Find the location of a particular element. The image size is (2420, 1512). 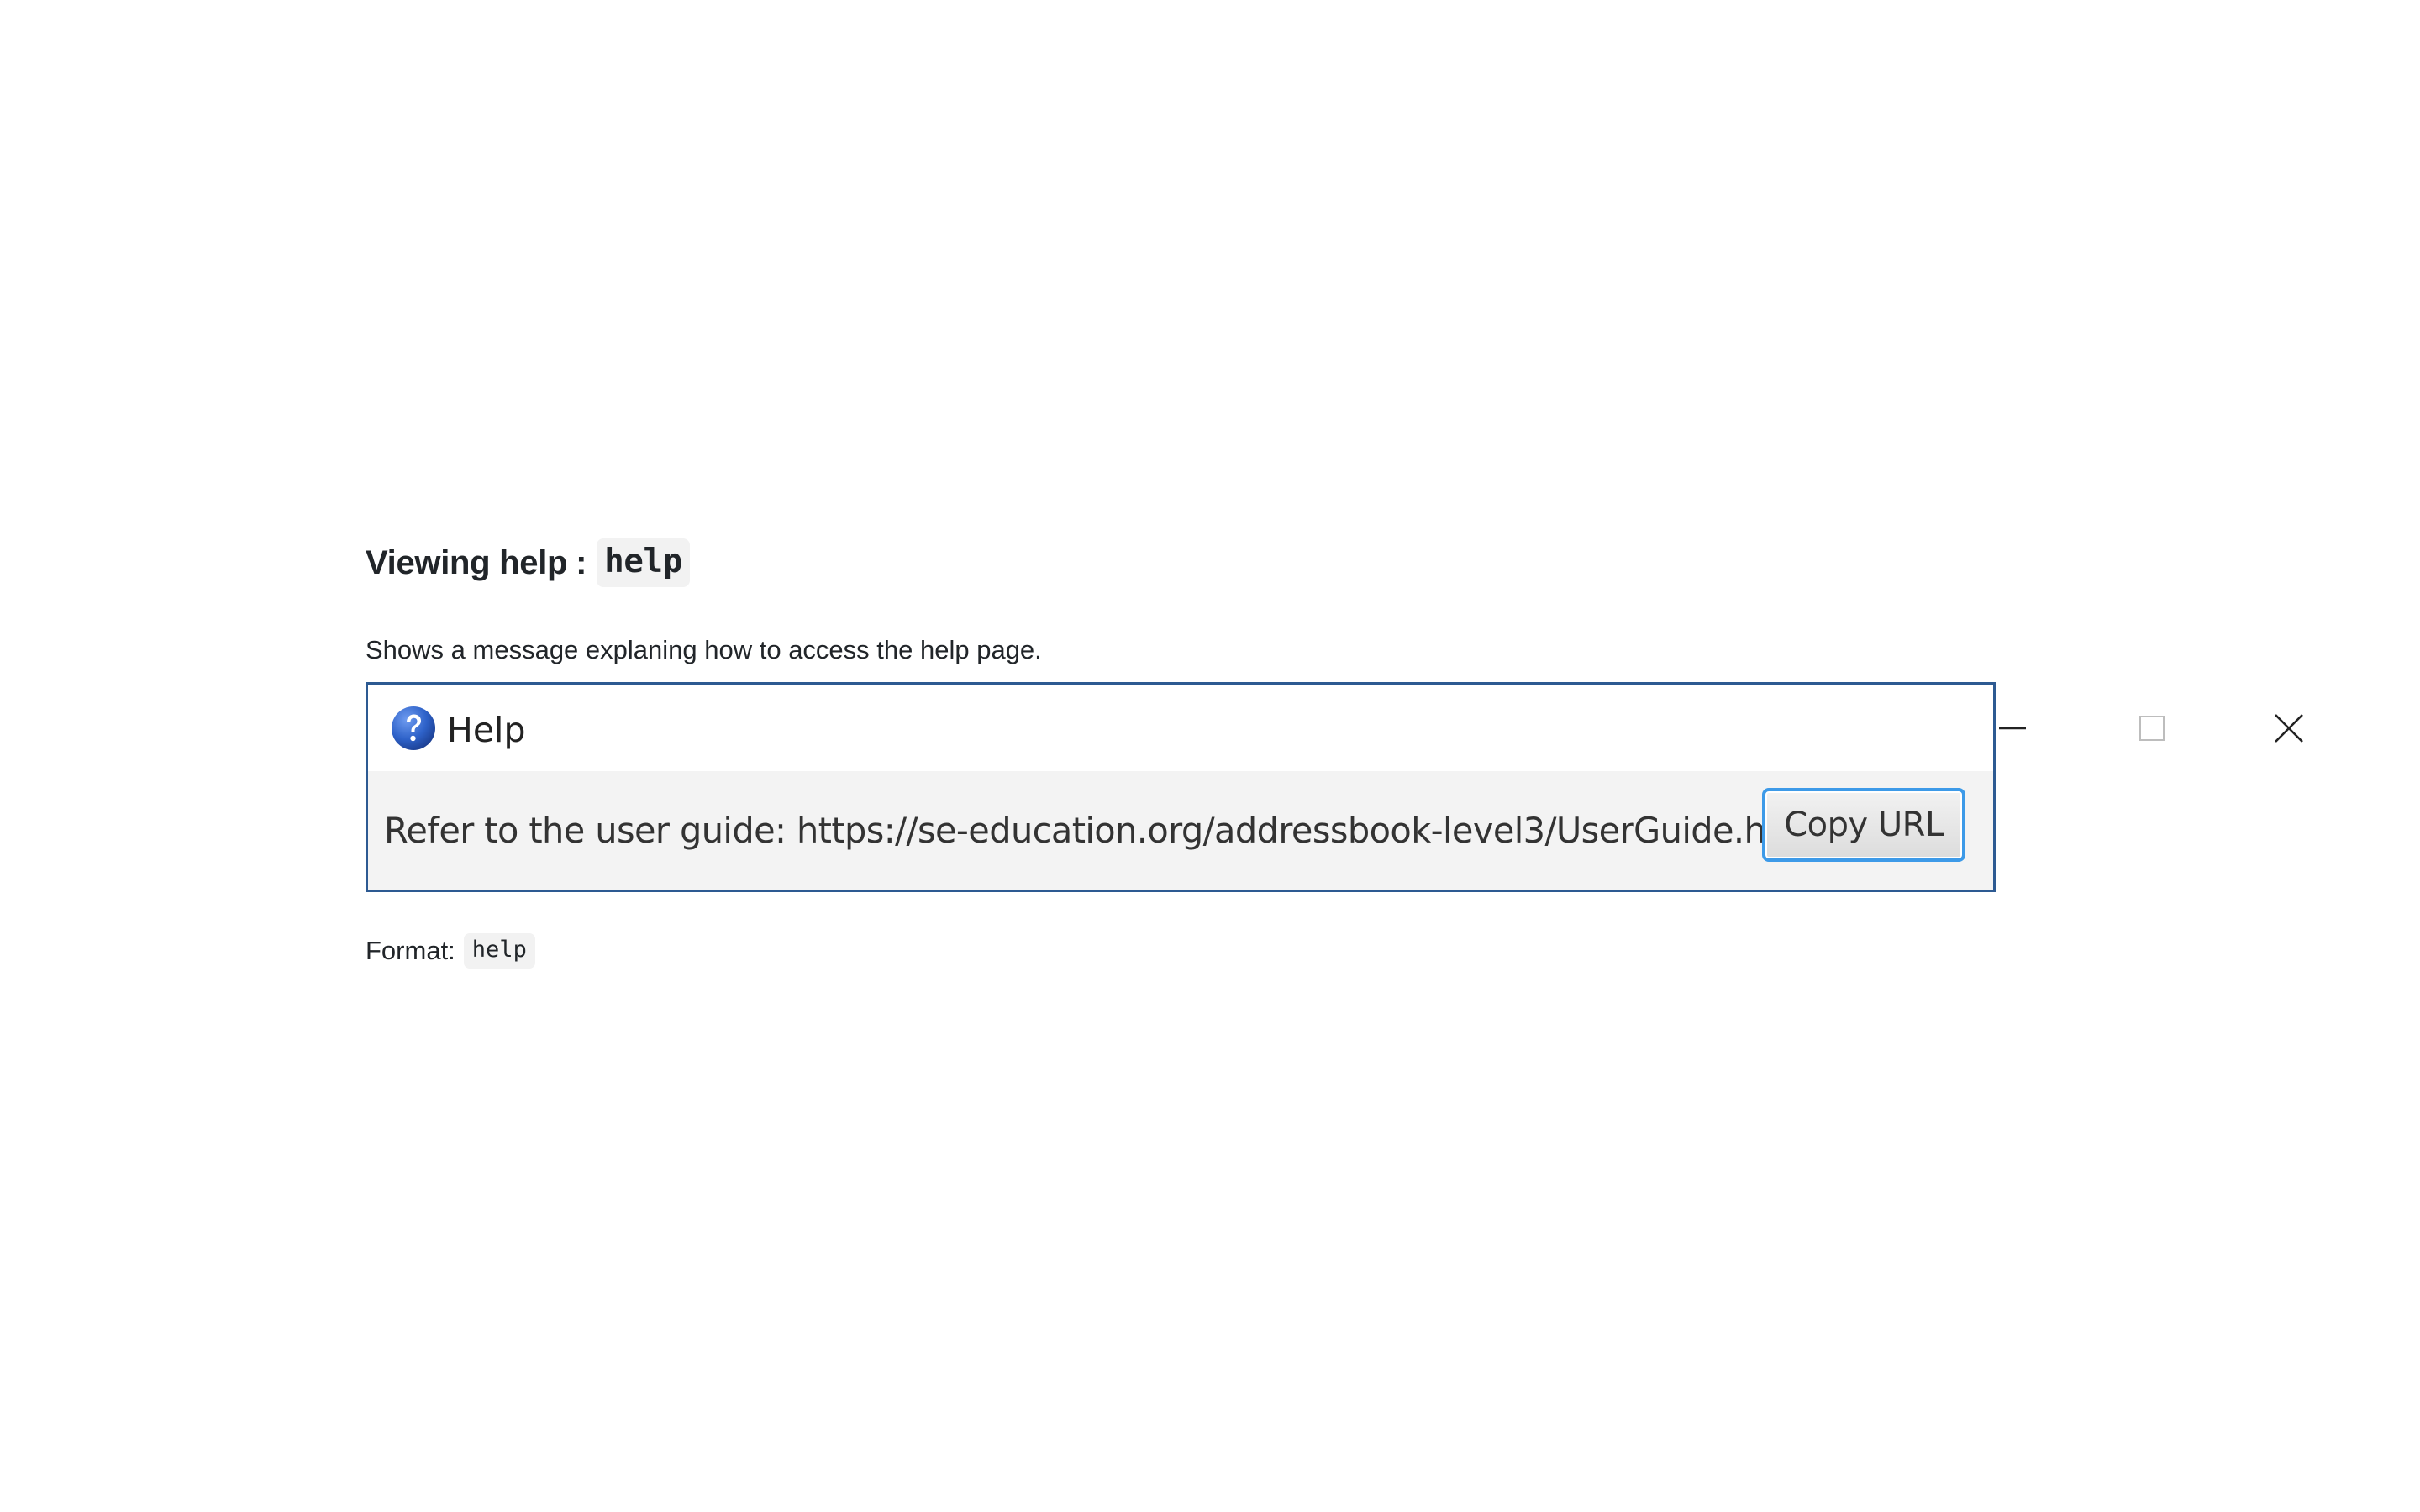

format-line: Format: help is located at coordinates (450, 950).